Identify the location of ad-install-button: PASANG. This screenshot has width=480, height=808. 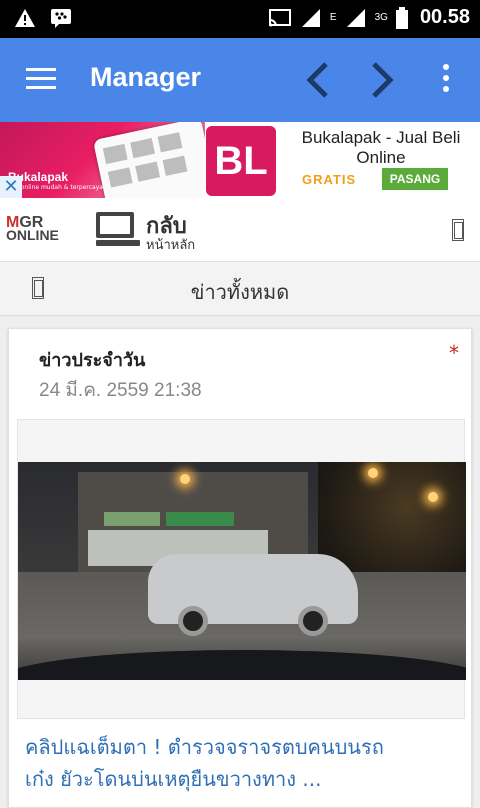
(415, 179).